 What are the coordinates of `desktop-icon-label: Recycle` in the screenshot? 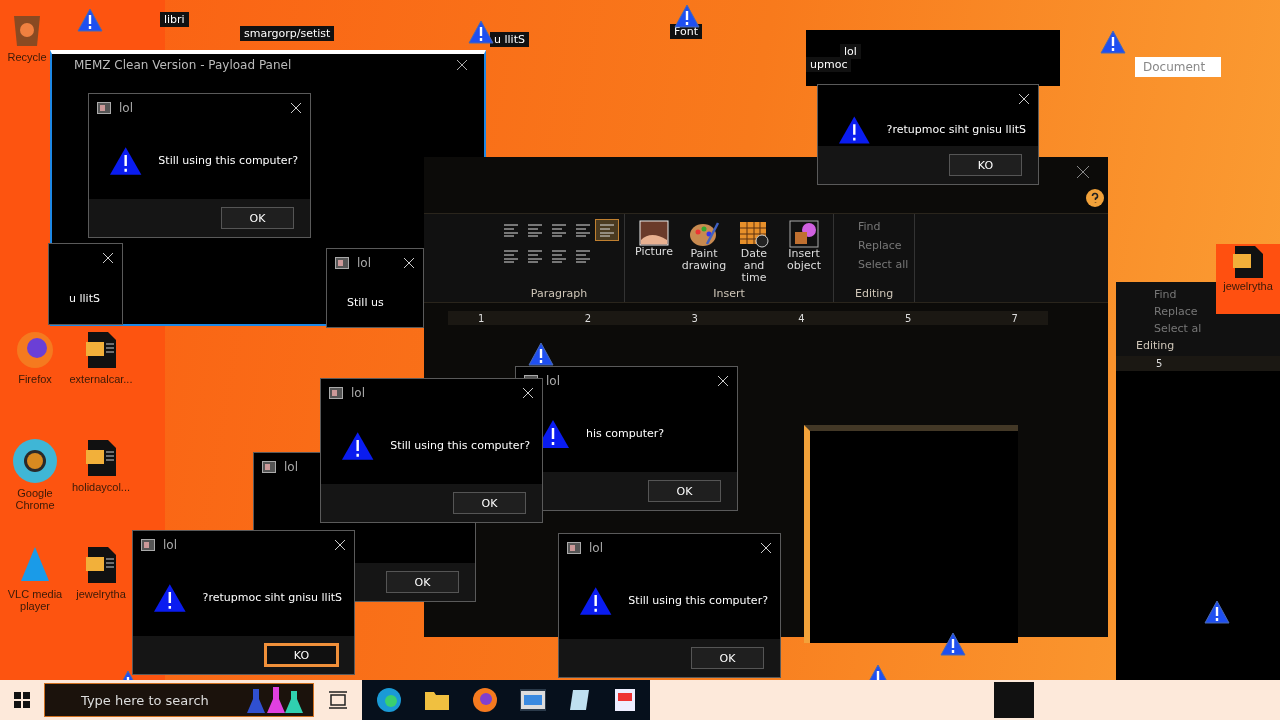 It's located at (27, 57).